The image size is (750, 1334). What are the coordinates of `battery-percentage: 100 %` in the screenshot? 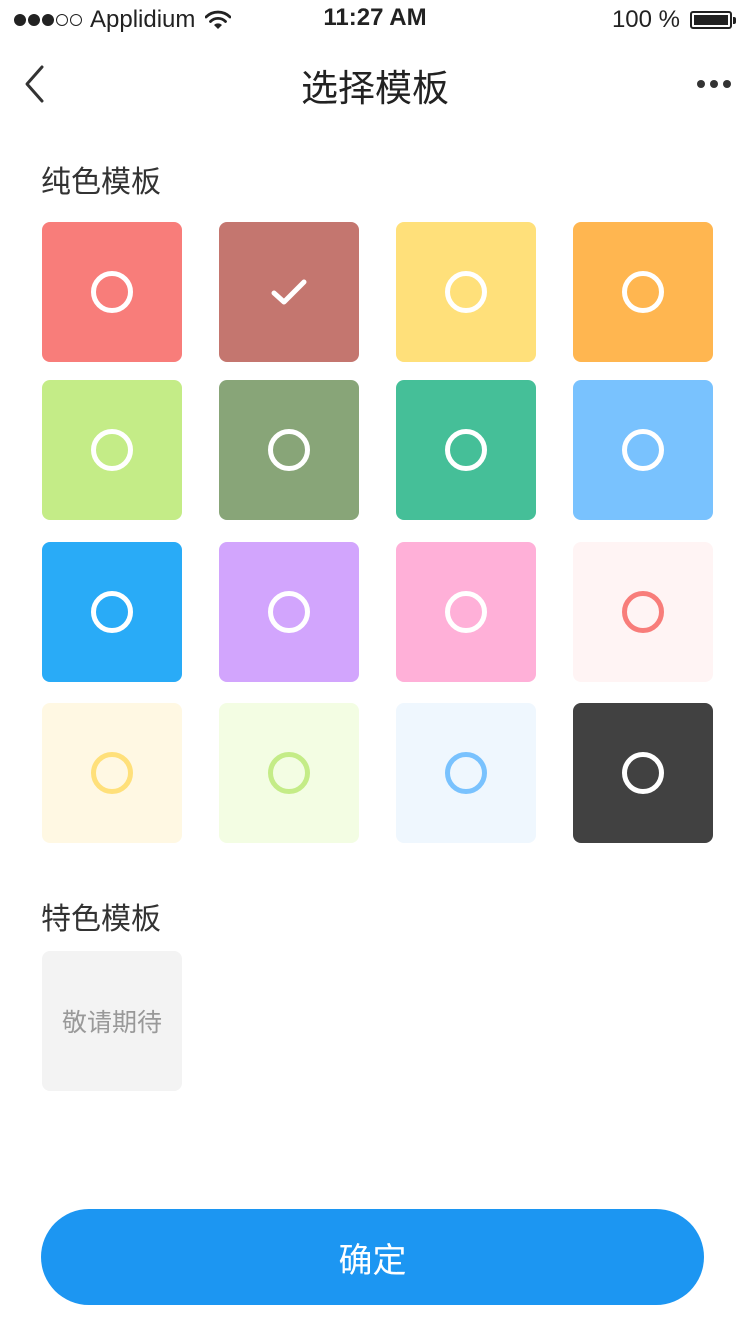 It's located at (645, 19).